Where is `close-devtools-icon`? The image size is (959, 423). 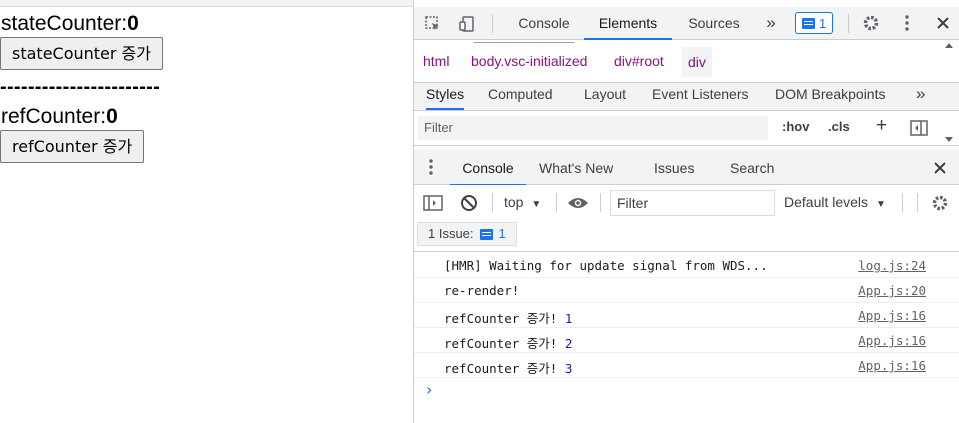
close-devtools-icon is located at coordinates (943, 23).